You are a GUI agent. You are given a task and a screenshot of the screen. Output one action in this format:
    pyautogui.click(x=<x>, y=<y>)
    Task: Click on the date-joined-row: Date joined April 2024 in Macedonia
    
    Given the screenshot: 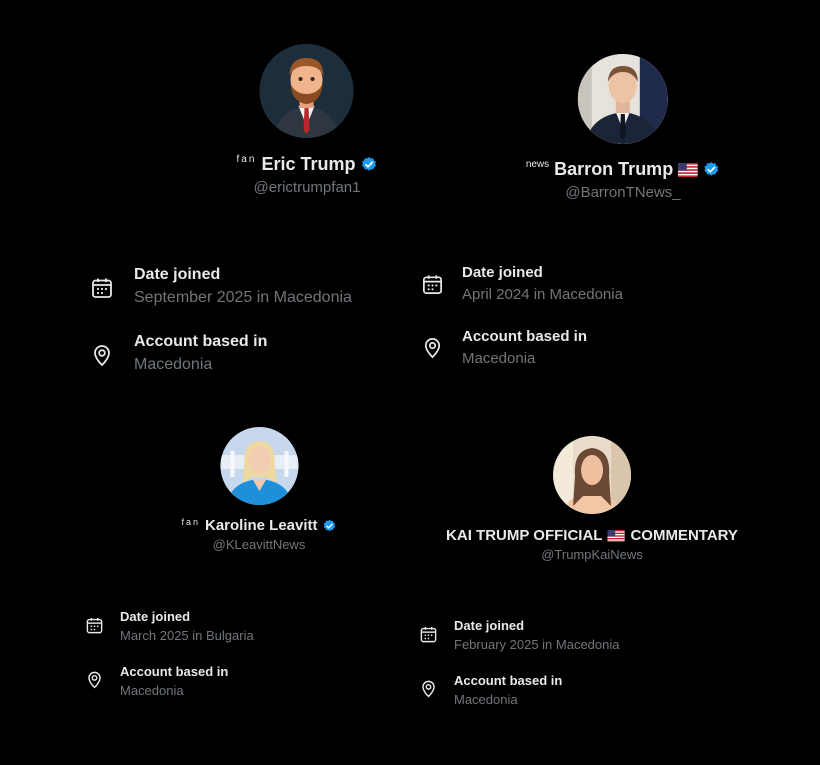 What is the action you would take?
    pyautogui.click(x=522, y=283)
    